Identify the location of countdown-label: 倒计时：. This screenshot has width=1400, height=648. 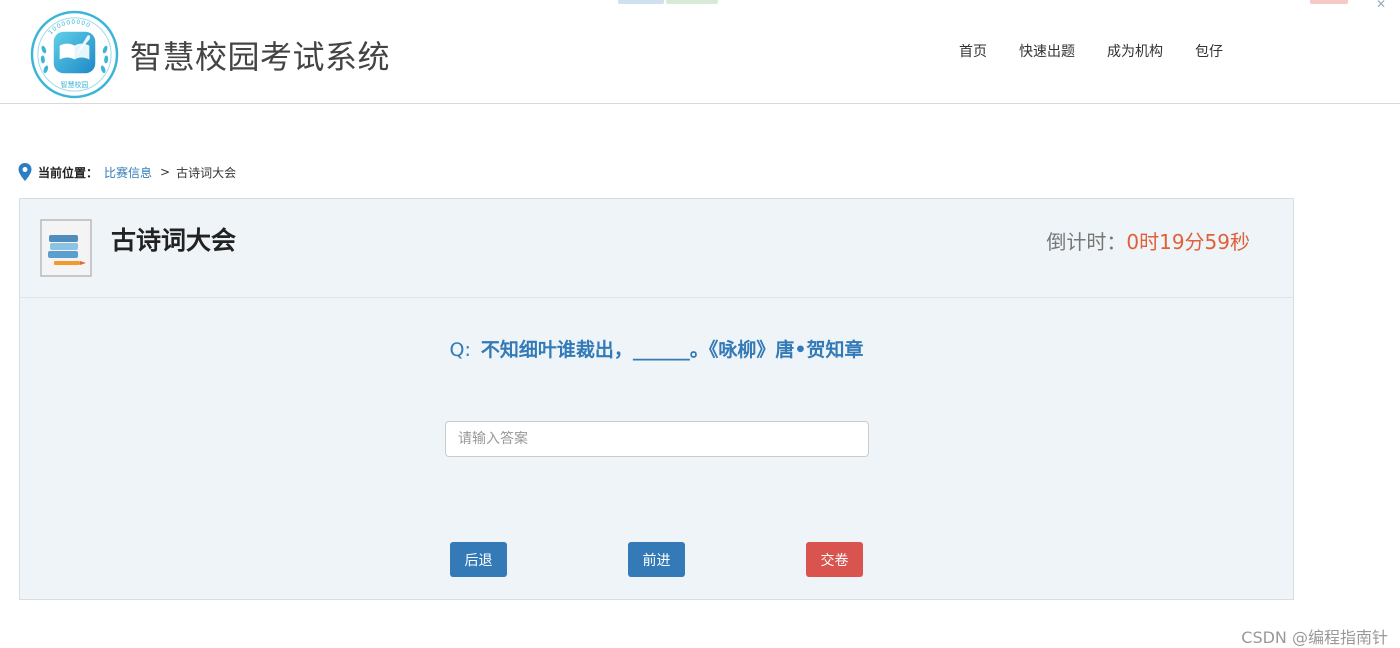
(1086, 242).